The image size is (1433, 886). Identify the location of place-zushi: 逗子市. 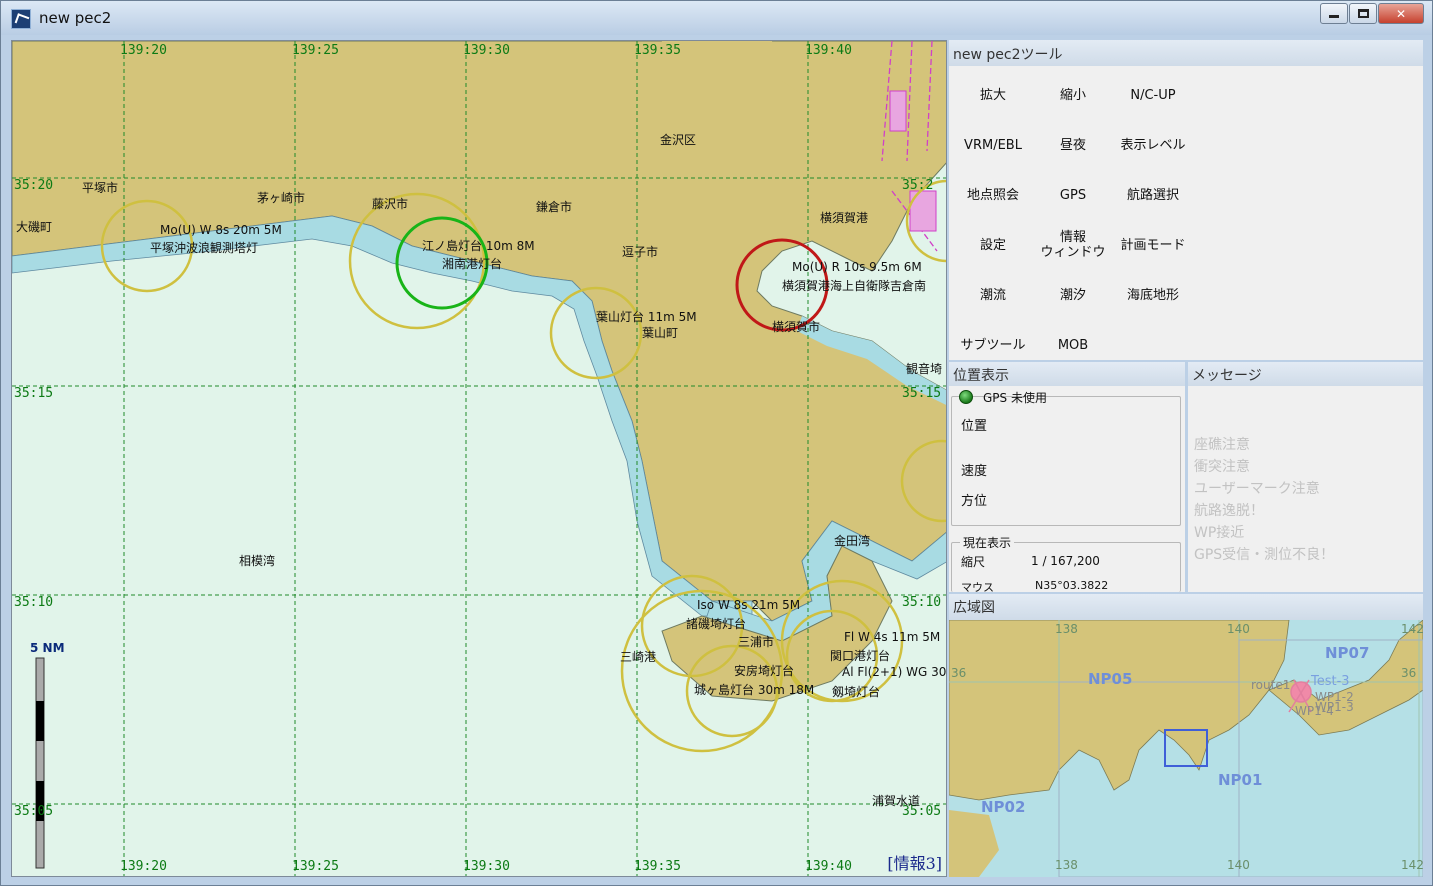
(640, 252).